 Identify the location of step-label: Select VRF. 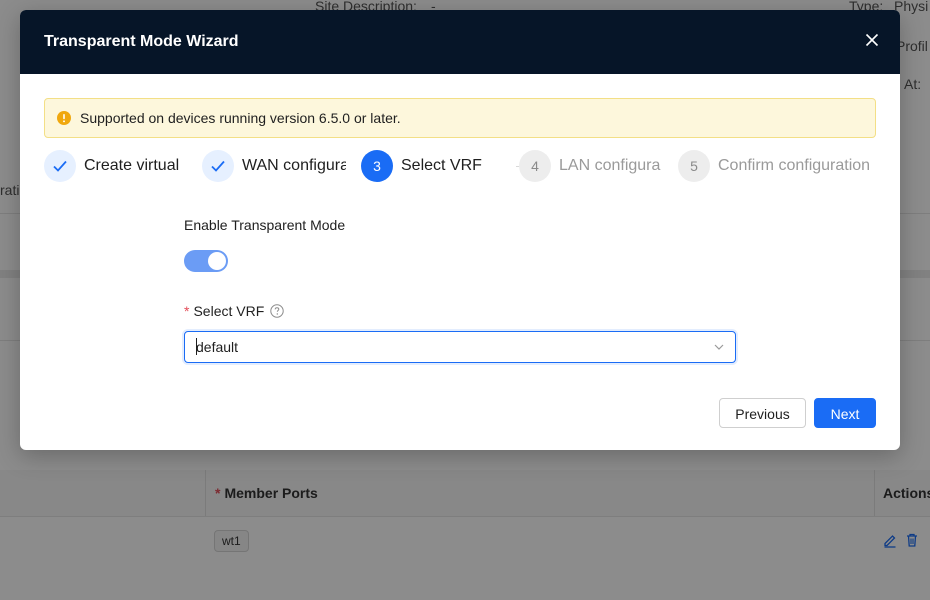
(441, 165).